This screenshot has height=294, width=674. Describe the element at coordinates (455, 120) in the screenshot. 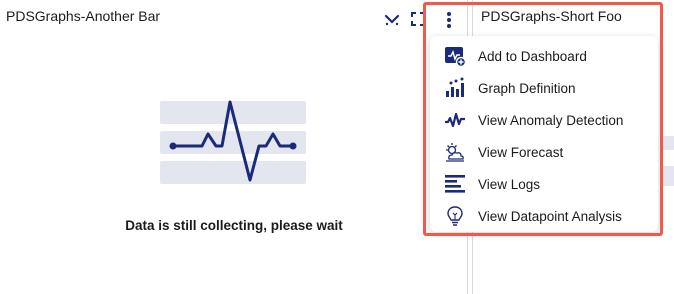

I see `anomaly-detection-icon` at that location.